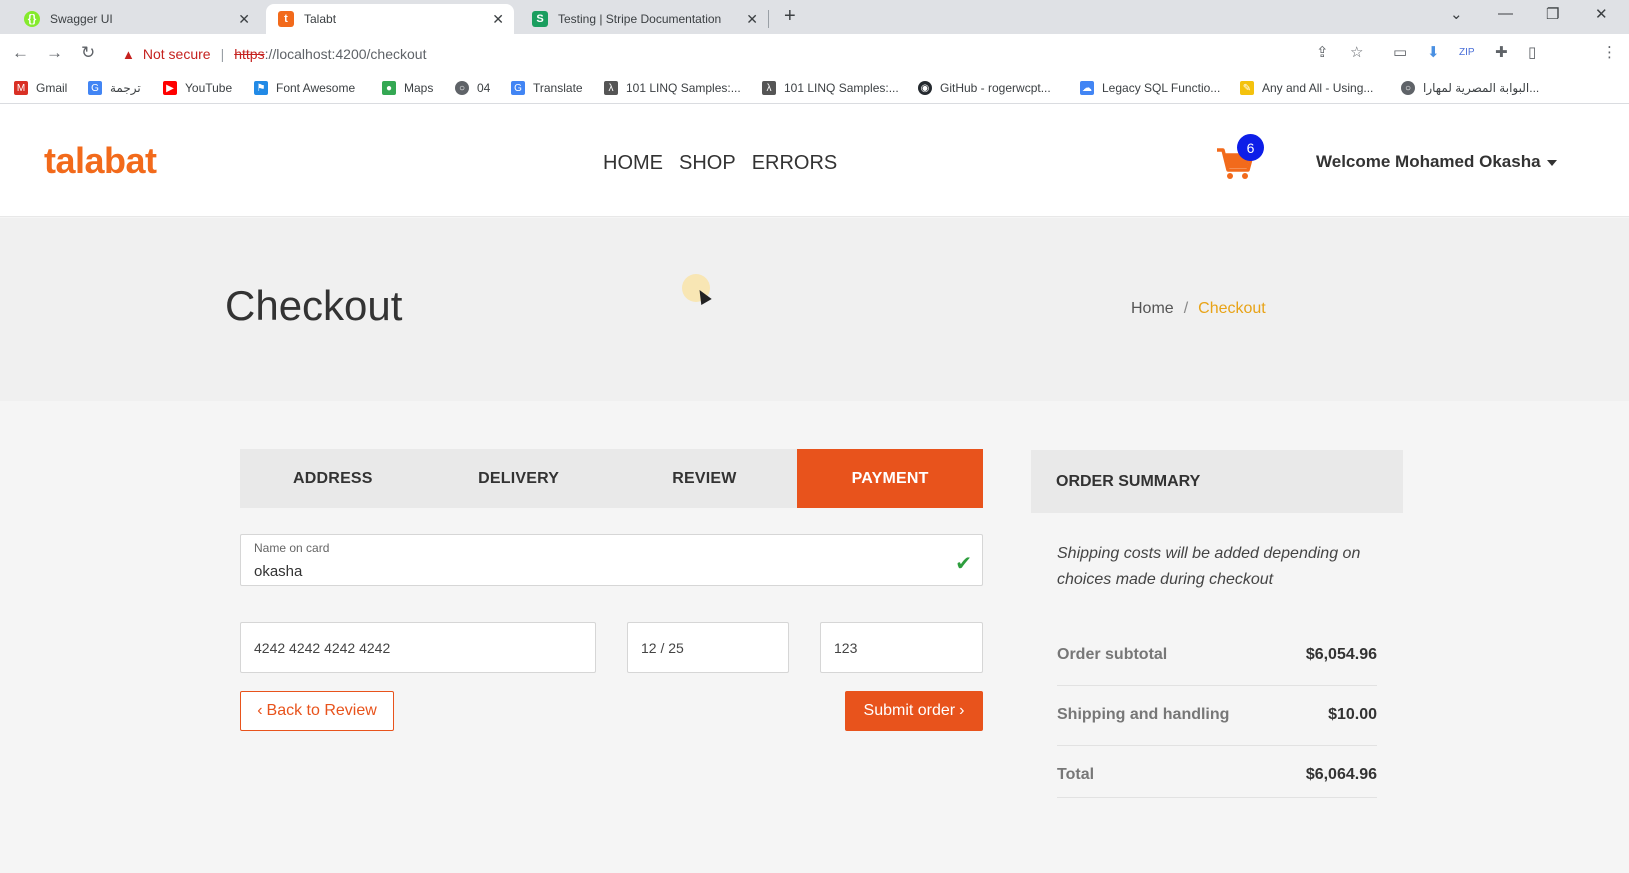 The image size is (1629, 873). Describe the element at coordinates (540, 19) in the screenshot. I see `stripe-docs-icon: S` at that location.